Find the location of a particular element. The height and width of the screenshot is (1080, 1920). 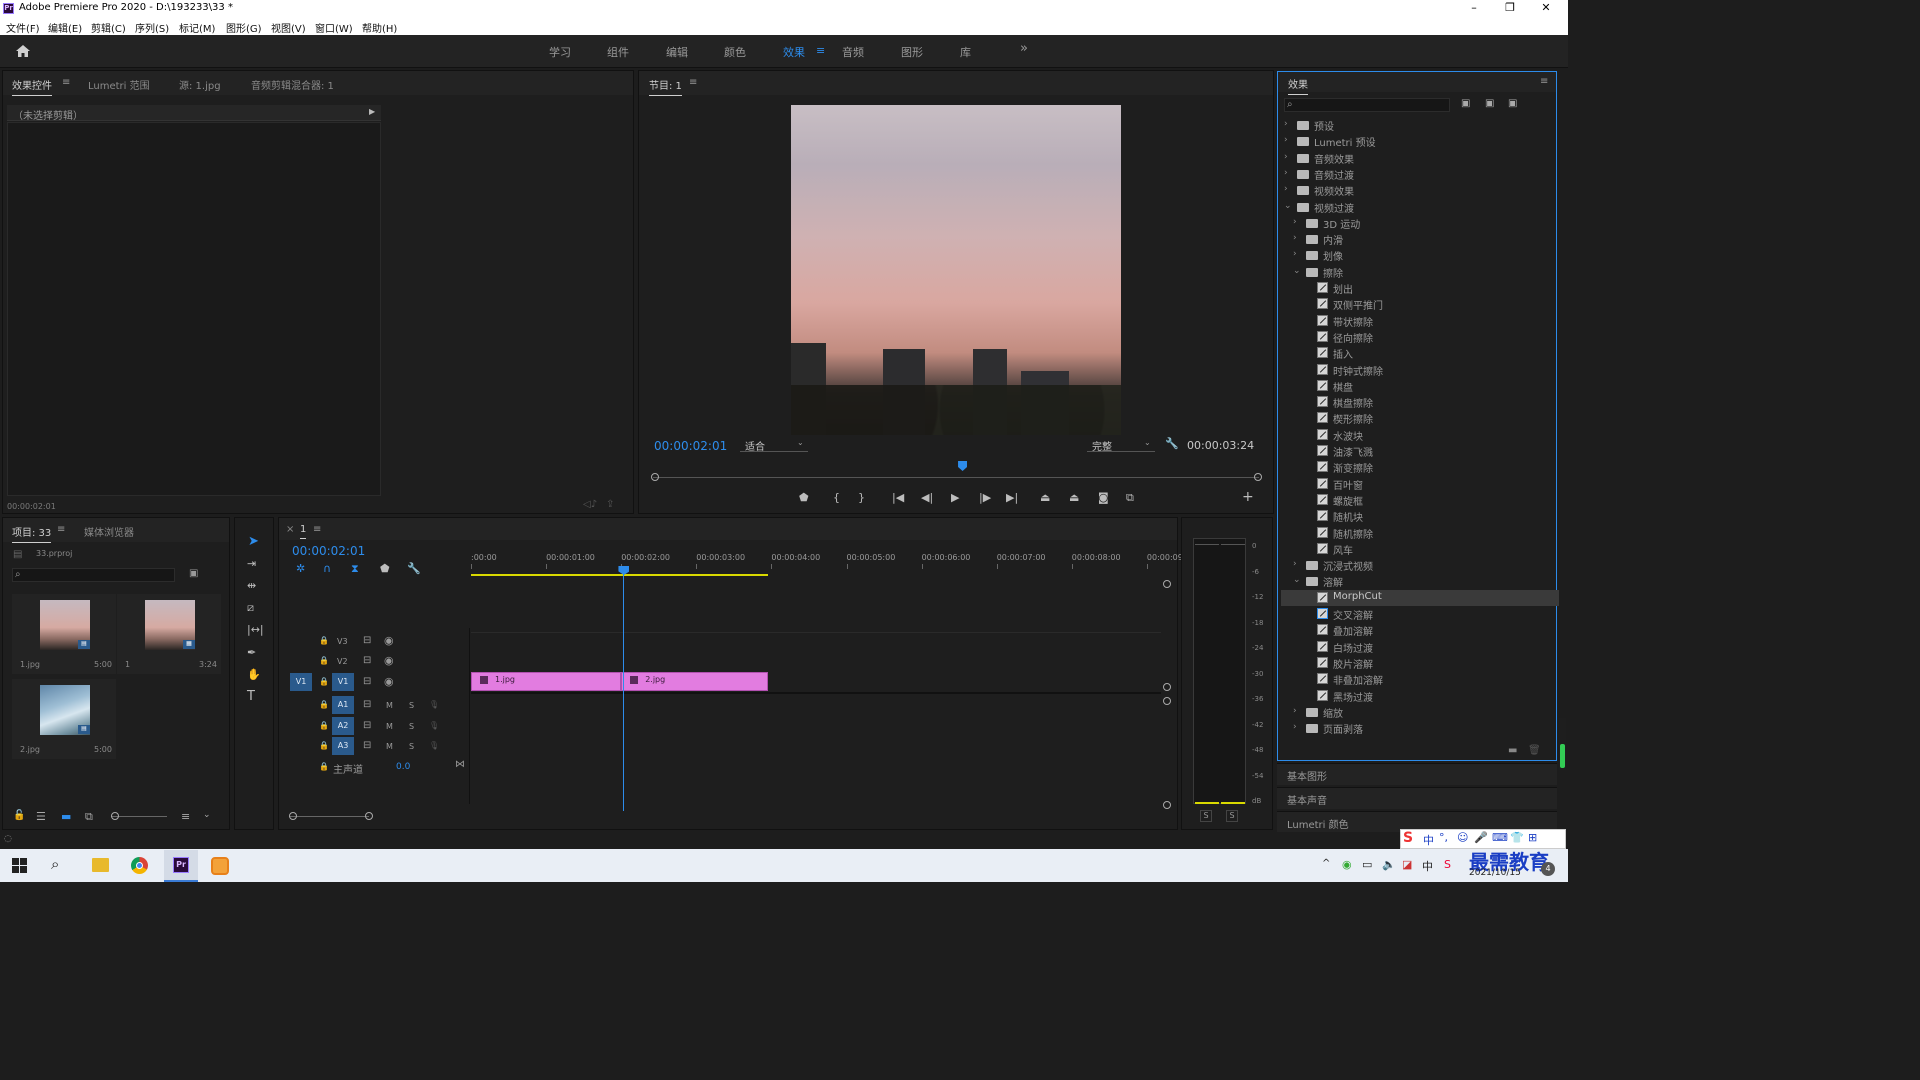

sogou-icon: S is located at coordinates (1447, 864).